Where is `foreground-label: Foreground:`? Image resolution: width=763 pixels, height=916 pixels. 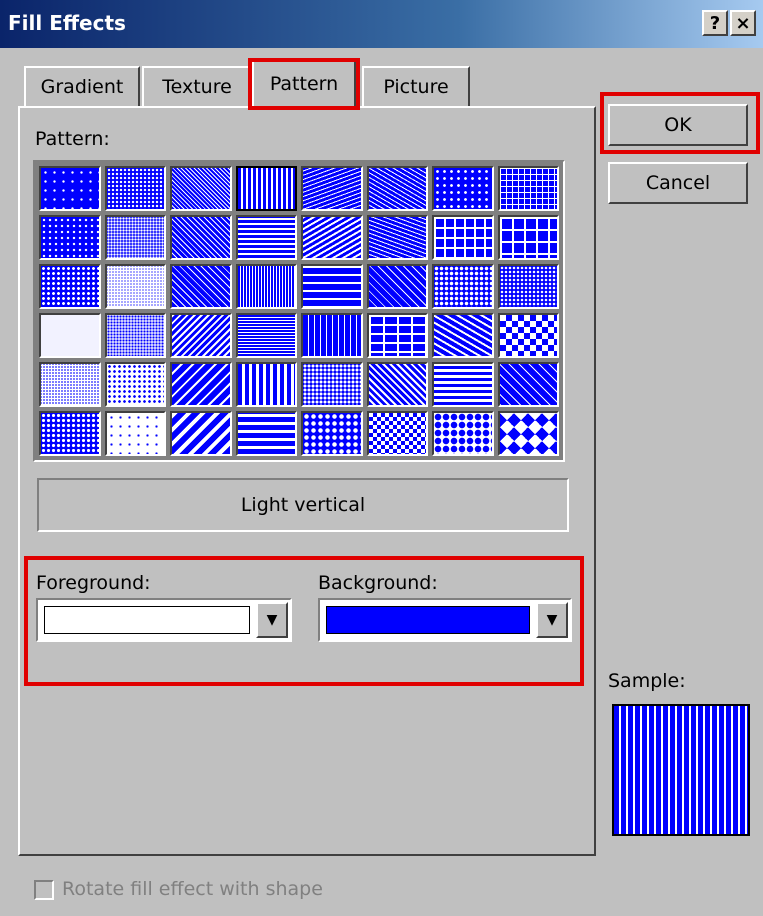 foreground-label: Foreground: is located at coordinates (93, 583).